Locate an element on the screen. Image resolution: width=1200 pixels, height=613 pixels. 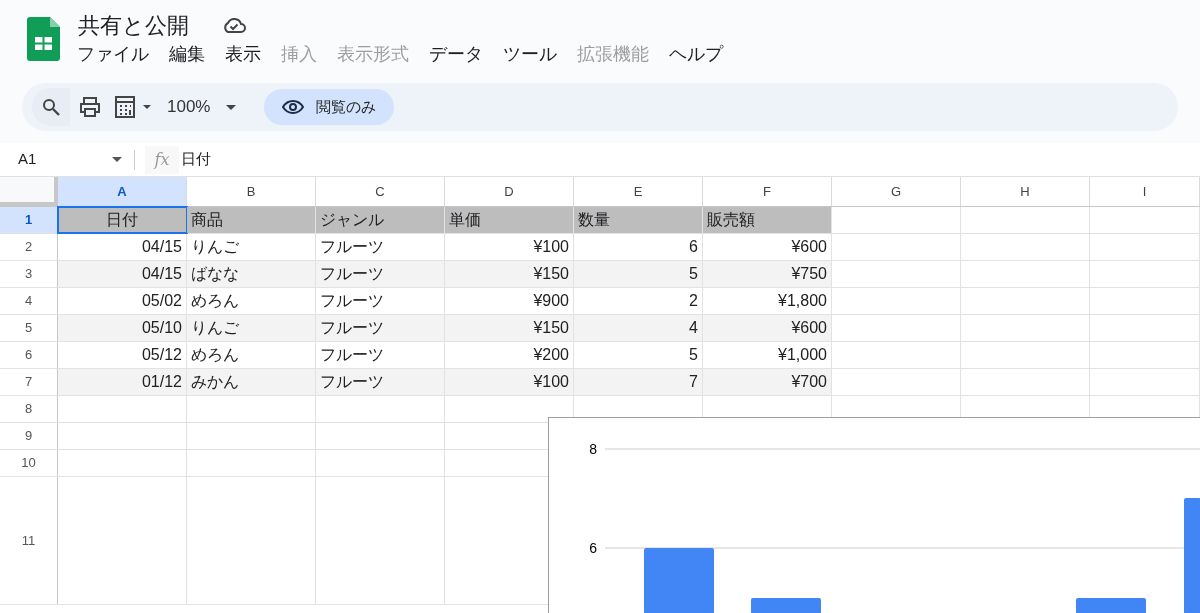
row-header: 1 is located at coordinates (29, 220).